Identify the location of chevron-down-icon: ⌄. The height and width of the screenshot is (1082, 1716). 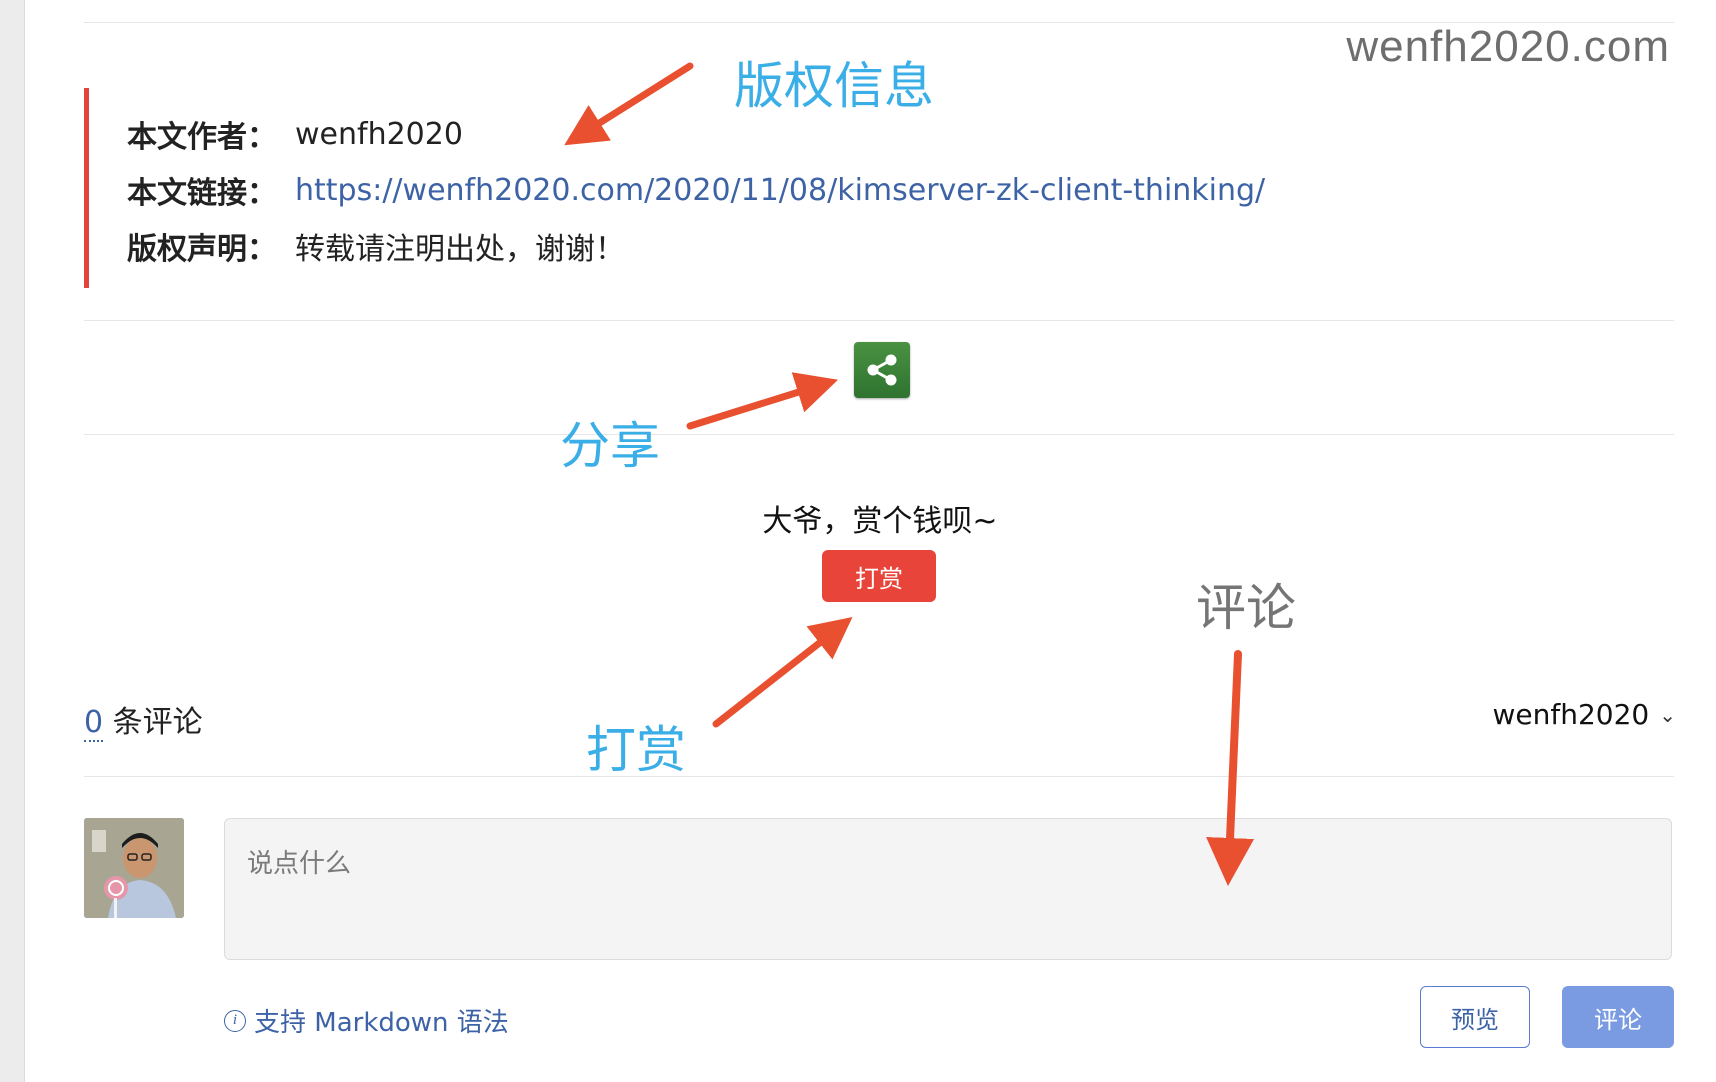
(1667, 714).